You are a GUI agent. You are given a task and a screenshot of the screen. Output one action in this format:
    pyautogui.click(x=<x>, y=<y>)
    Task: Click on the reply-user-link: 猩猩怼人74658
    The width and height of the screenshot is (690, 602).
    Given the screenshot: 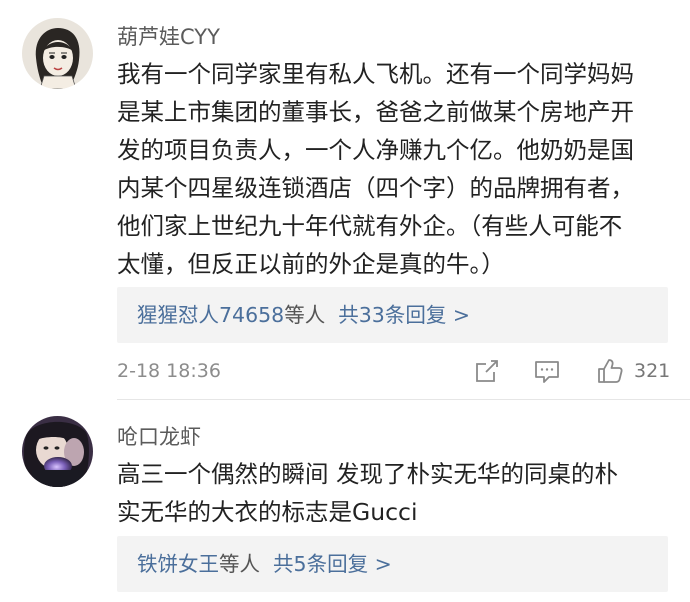 What is the action you would take?
    pyautogui.click(x=210, y=315)
    